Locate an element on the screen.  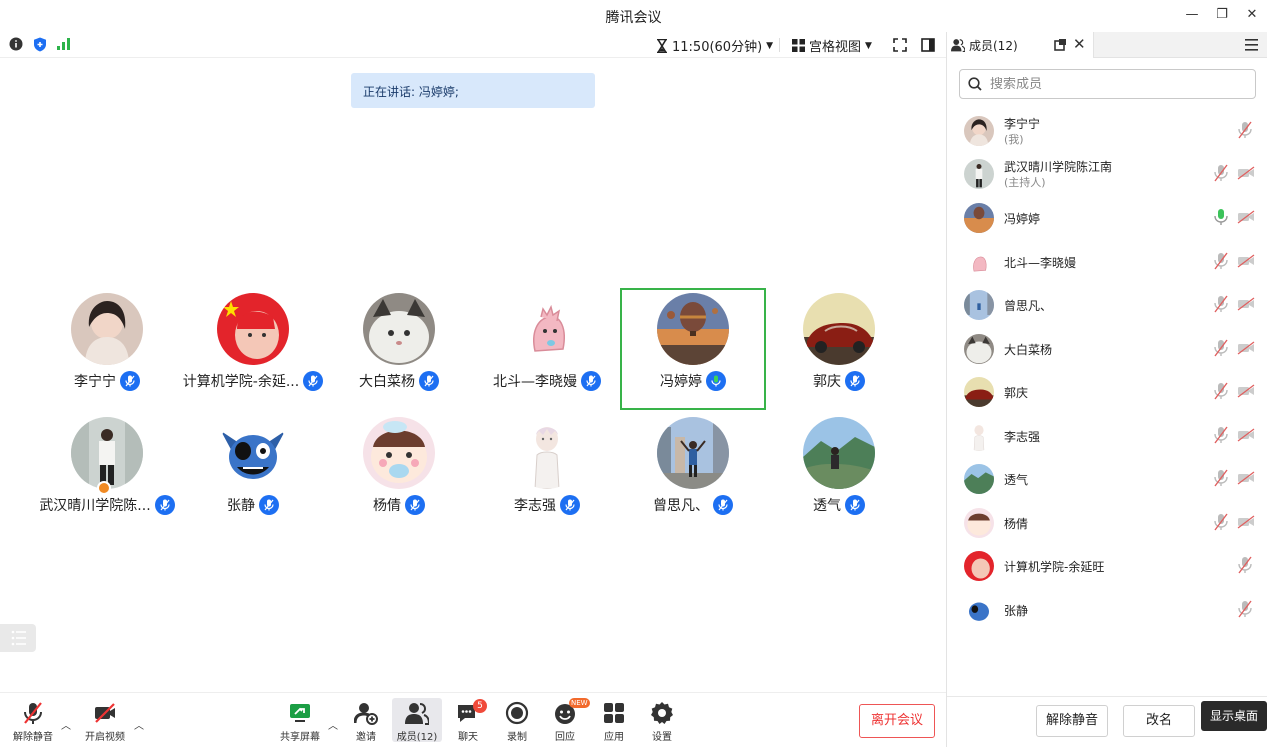
member-row: 大白菜杨 is located at coordinates (1107, 348).